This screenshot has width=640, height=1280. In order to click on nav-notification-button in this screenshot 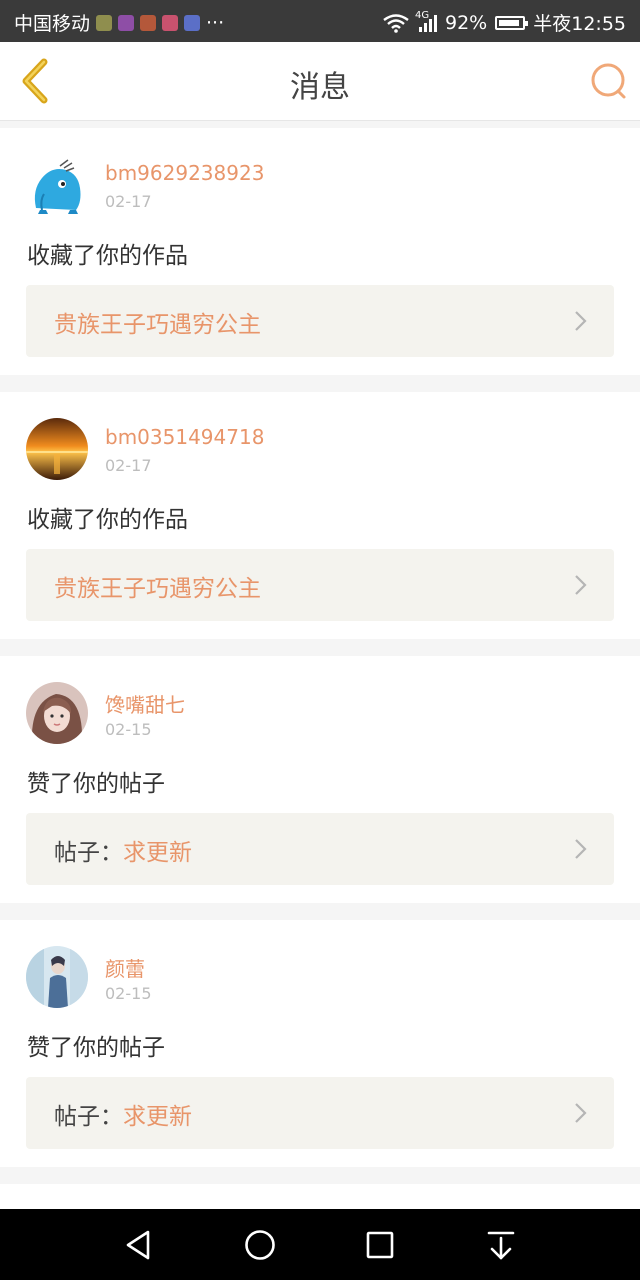, I will do `click(501, 1245)`.